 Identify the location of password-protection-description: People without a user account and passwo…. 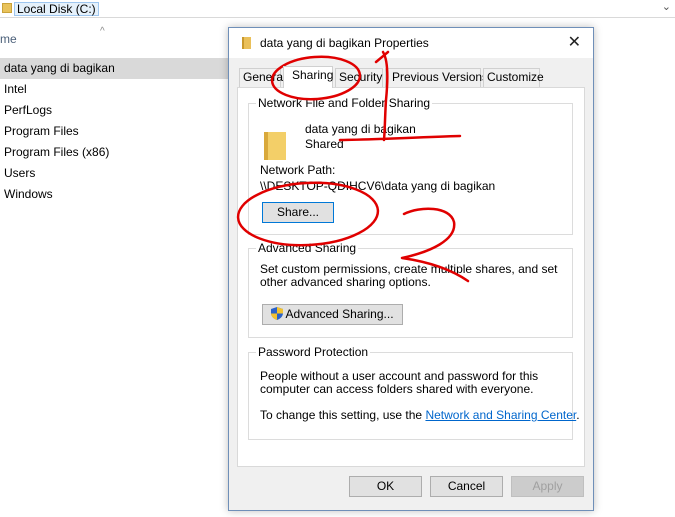
(399, 382).